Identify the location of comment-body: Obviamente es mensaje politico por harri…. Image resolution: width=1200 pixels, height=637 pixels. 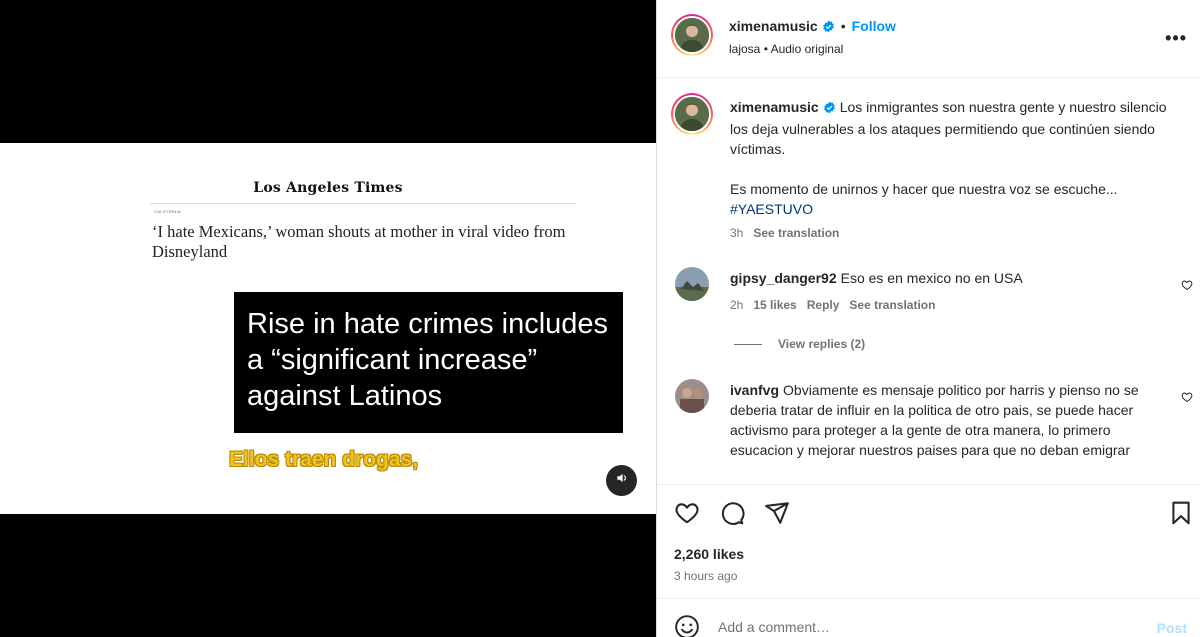
(934, 420).